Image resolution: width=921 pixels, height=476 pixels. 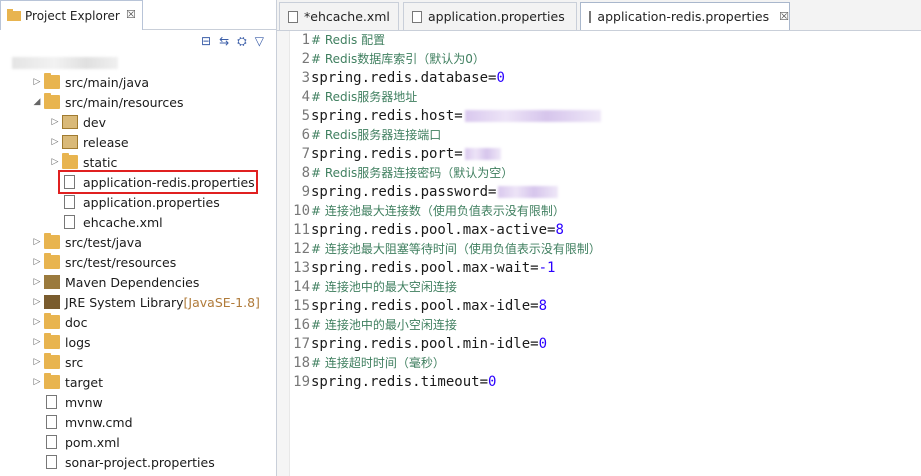 What do you see at coordinates (206, 41) in the screenshot?
I see `collapse-all-icon: ⊟` at bounding box center [206, 41].